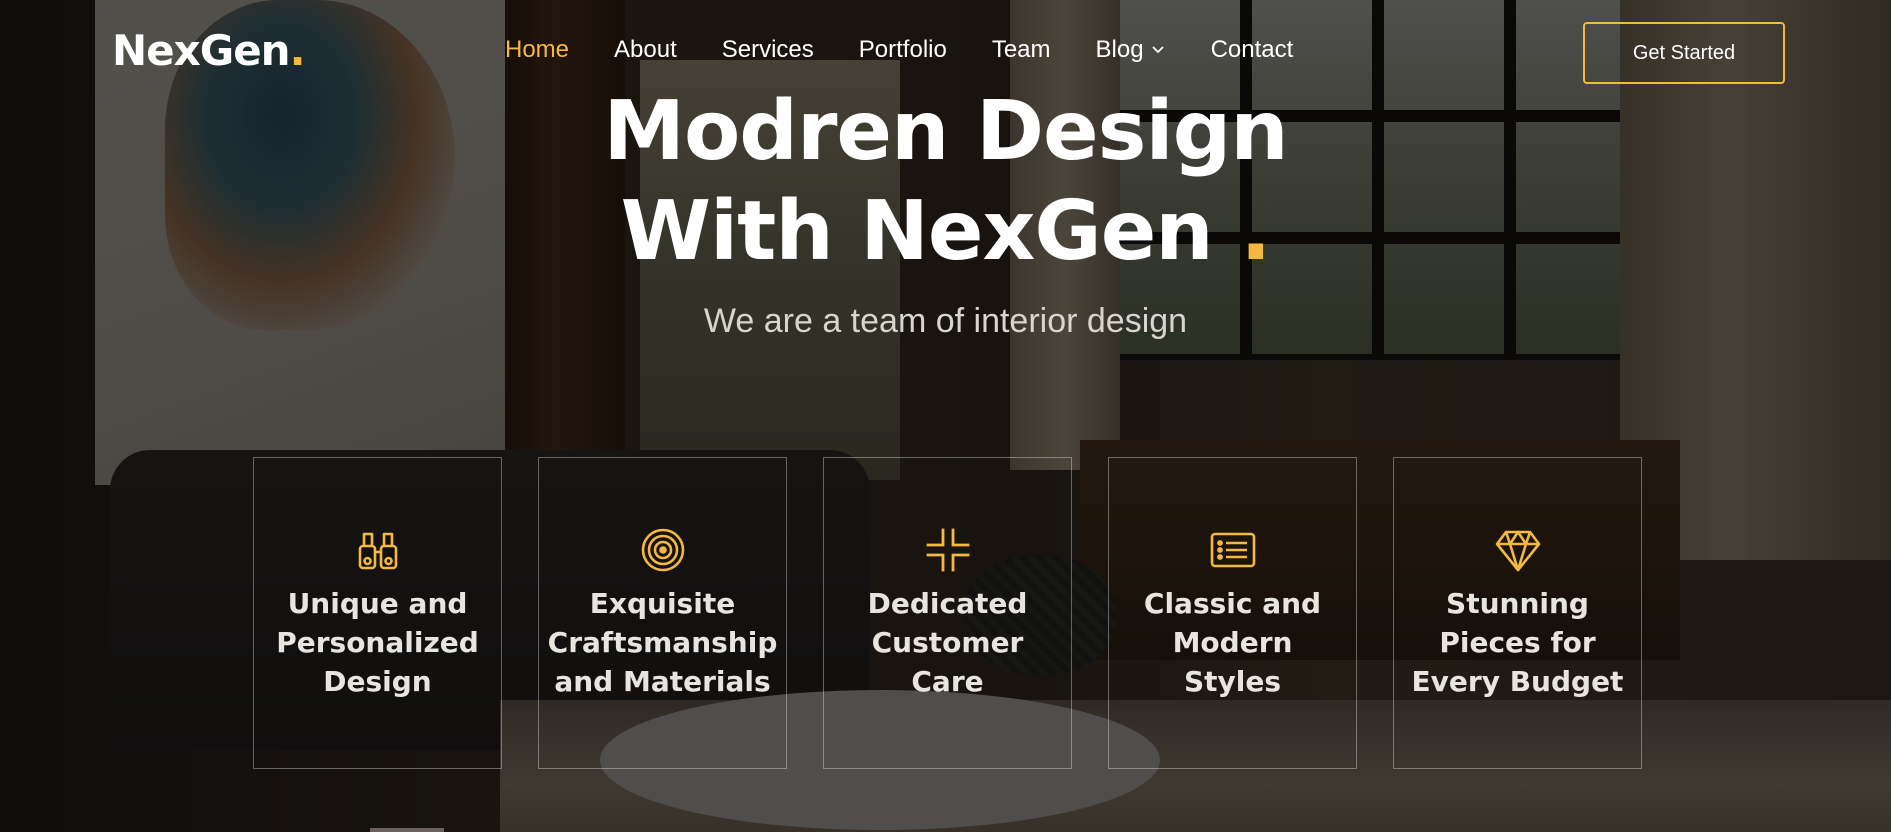  Describe the element at coordinates (407, 830) in the screenshot. I see `scroll-indicator` at that location.